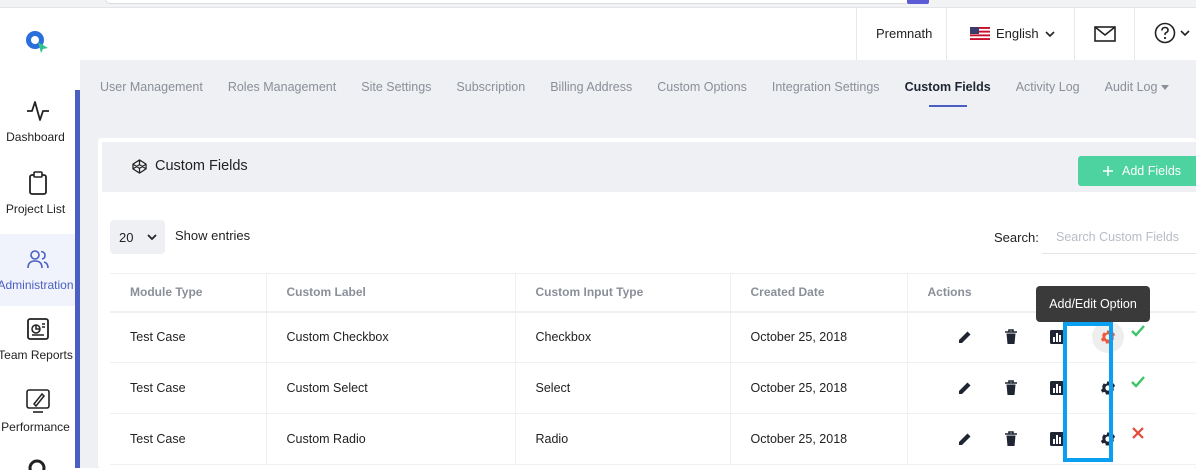 The height and width of the screenshot is (470, 1196). Describe the element at coordinates (1131, 87) in the screenshot. I see `tab-audit-log-label: Audit Log` at that location.